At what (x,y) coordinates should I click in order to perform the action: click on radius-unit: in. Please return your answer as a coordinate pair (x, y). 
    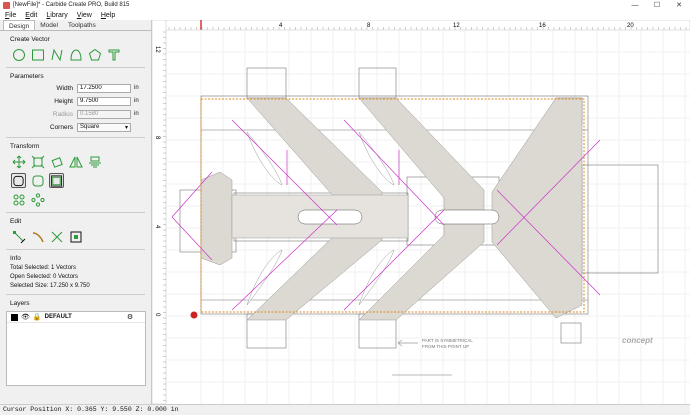
    Looking at the image, I should click on (136, 114).